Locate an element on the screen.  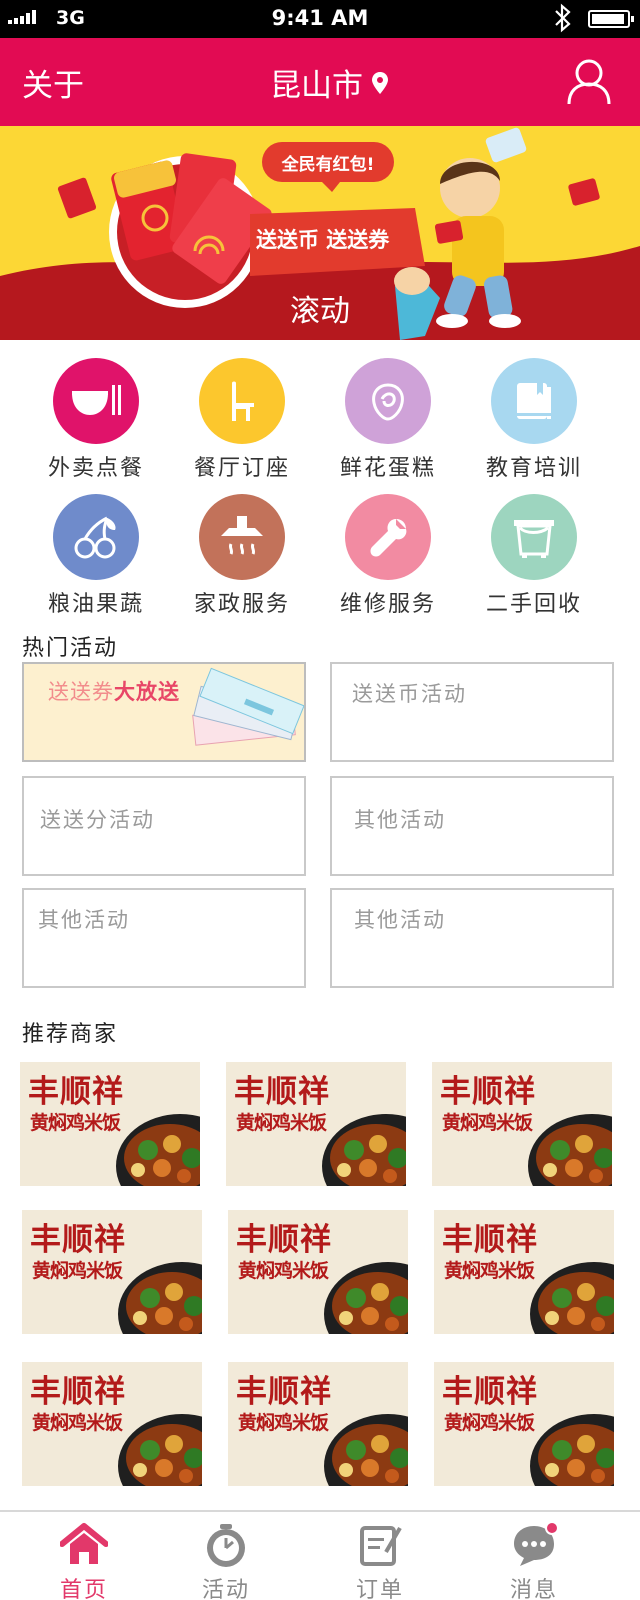
category-groceries: 粮油果蔬 is located at coordinates (96, 556).